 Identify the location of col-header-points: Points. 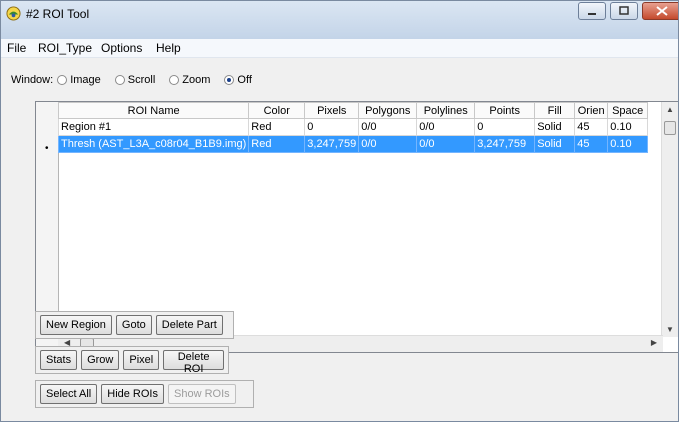
(505, 110).